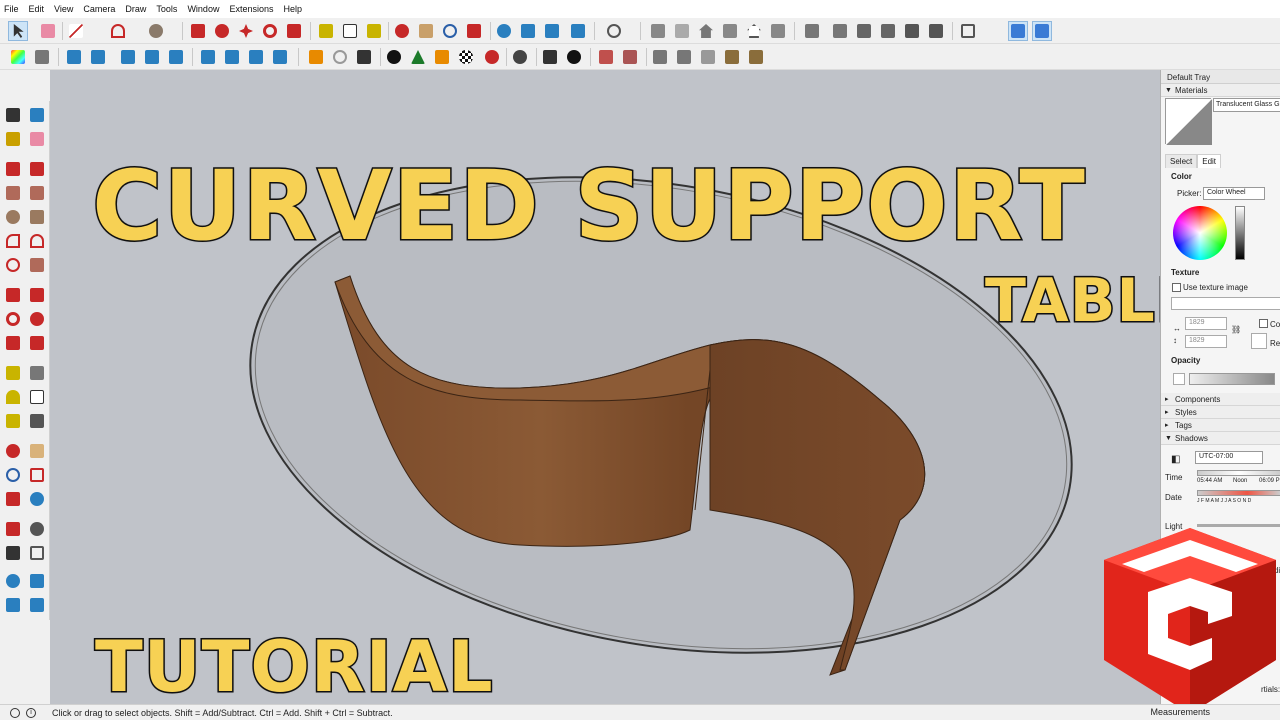 The height and width of the screenshot is (720, 1280). What do you see at coordinates (1188, 121) in the screenshot?
I see `material-swatch` at bounding box center [1188, 121].